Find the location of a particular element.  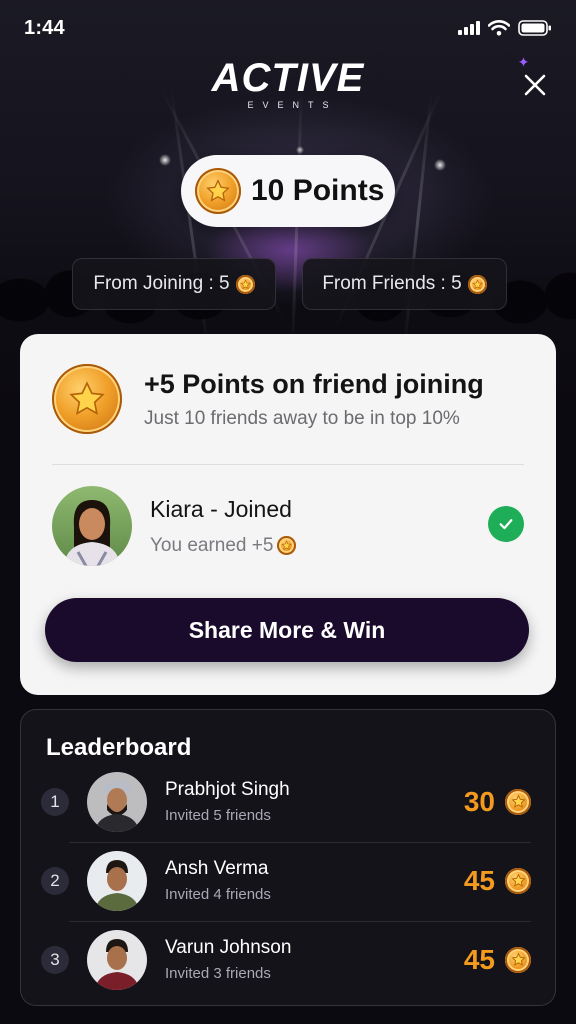

status-icons is located at coordinates (505, 28).